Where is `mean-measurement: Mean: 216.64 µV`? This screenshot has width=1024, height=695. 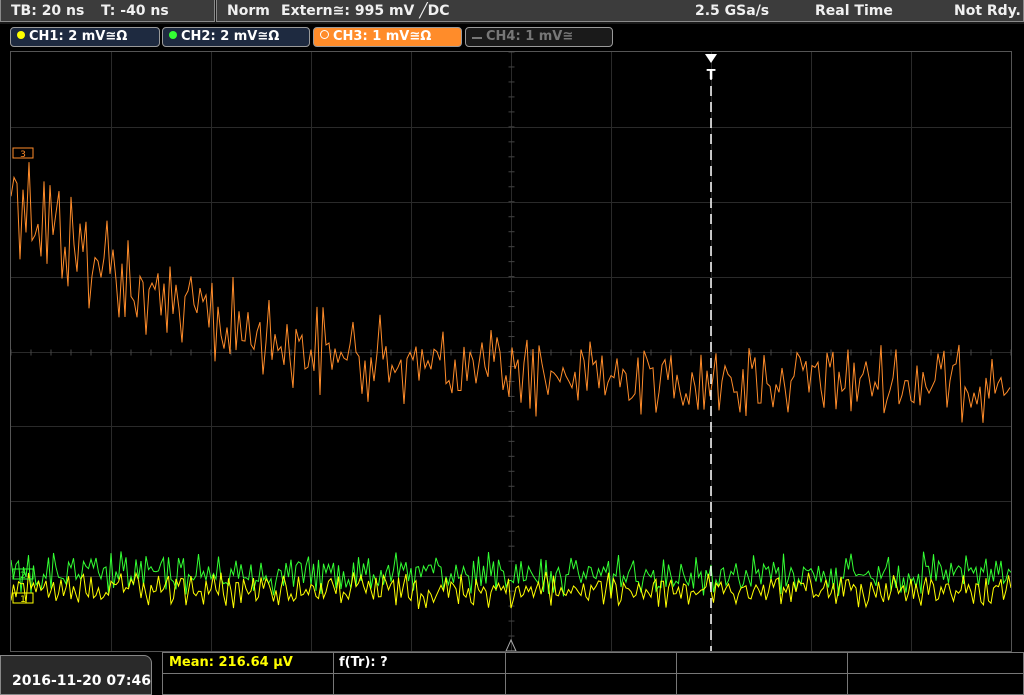
mean-measurement: Mean: 216.64 µV is located at coordinates (231, 662).